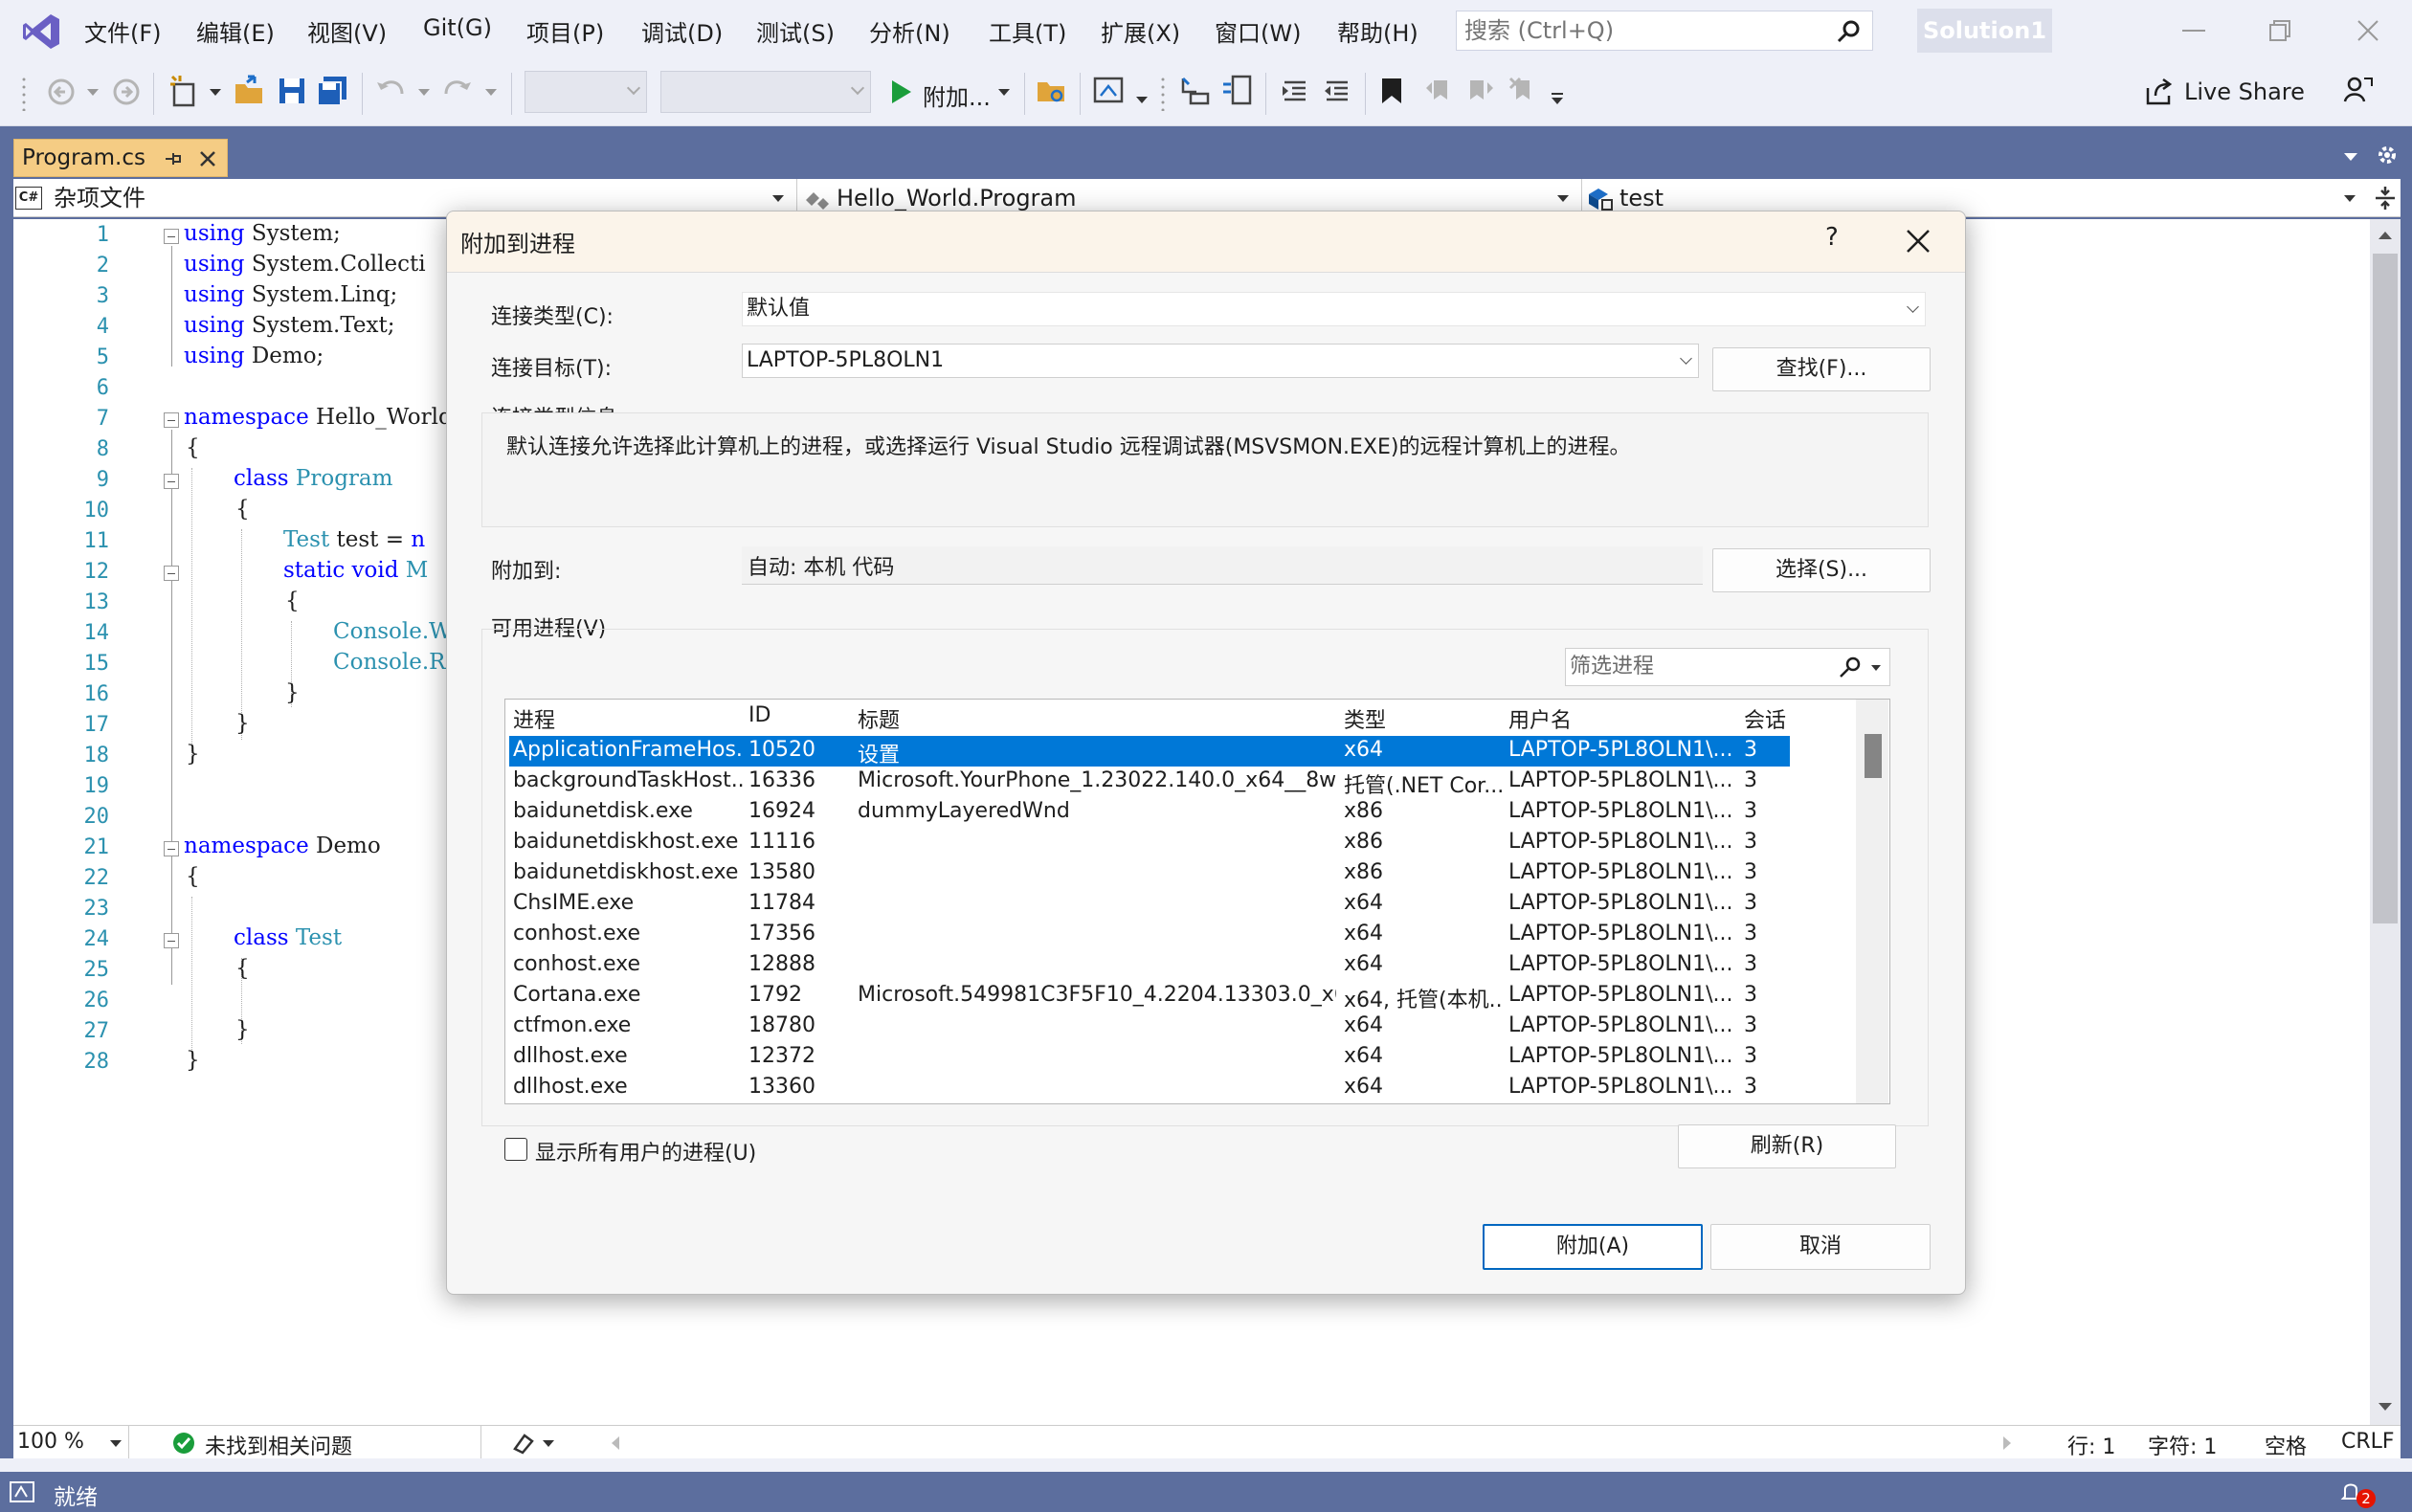 The width and height of the screenshot is (2412, 1512). Describe the element at coordinates (1391, 91) in the screenshot. I see `bookmark-icon` at that location.